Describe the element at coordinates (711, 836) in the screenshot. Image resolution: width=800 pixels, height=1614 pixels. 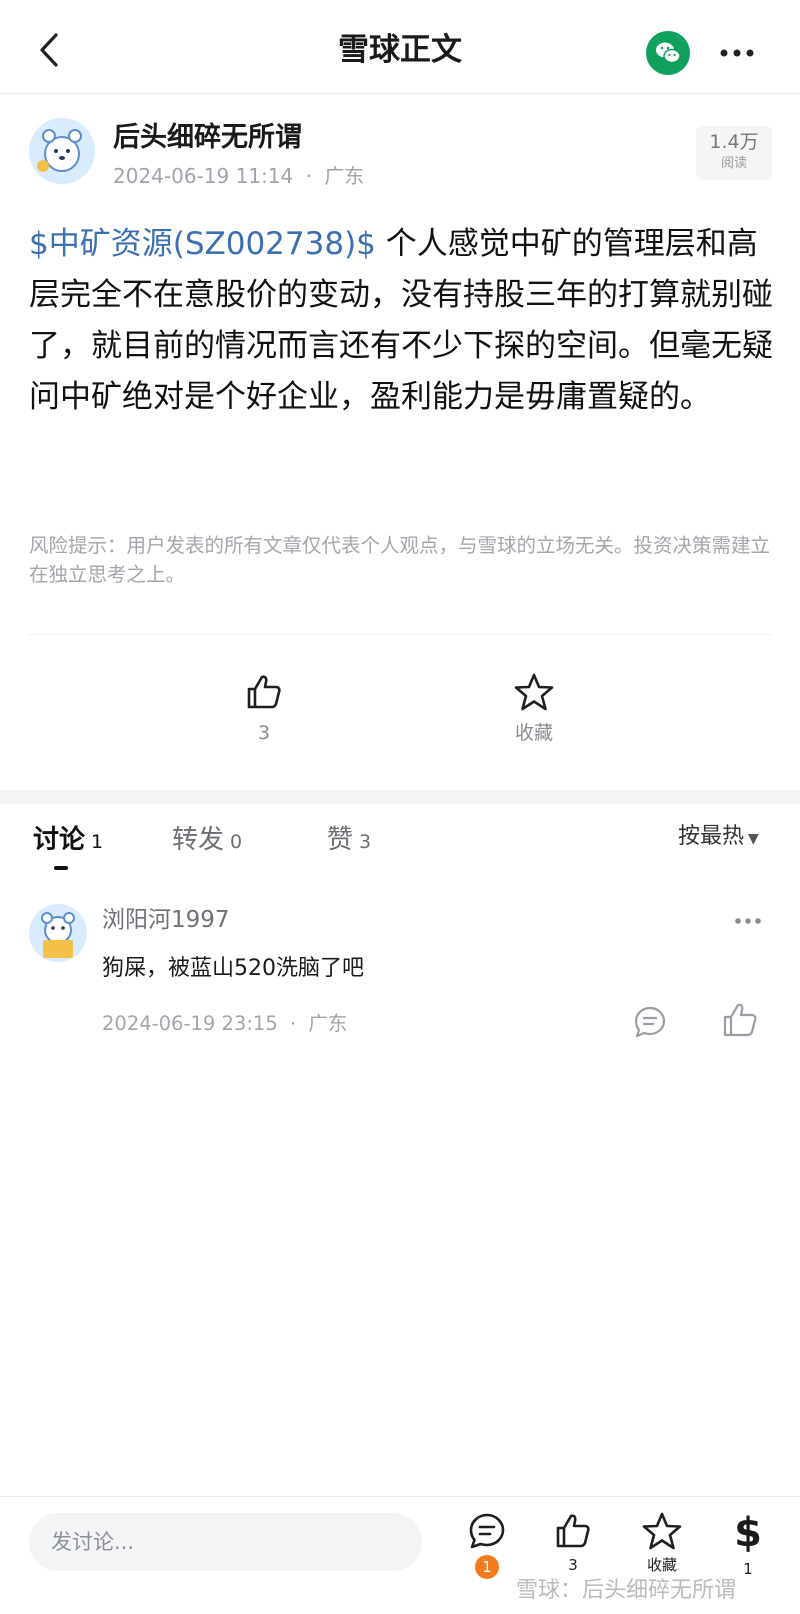
I see `sort-label: 按最热` at that location.